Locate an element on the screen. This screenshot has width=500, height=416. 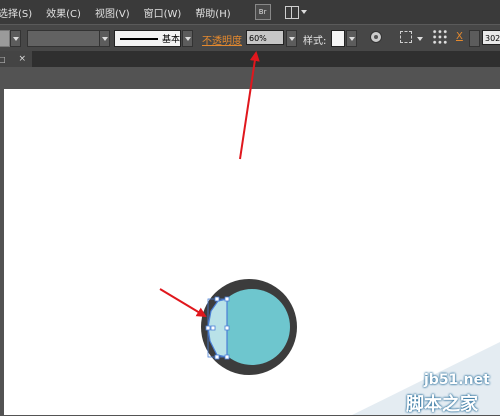
annotation-arrow-to-shape is located at coordinates (183, 303).